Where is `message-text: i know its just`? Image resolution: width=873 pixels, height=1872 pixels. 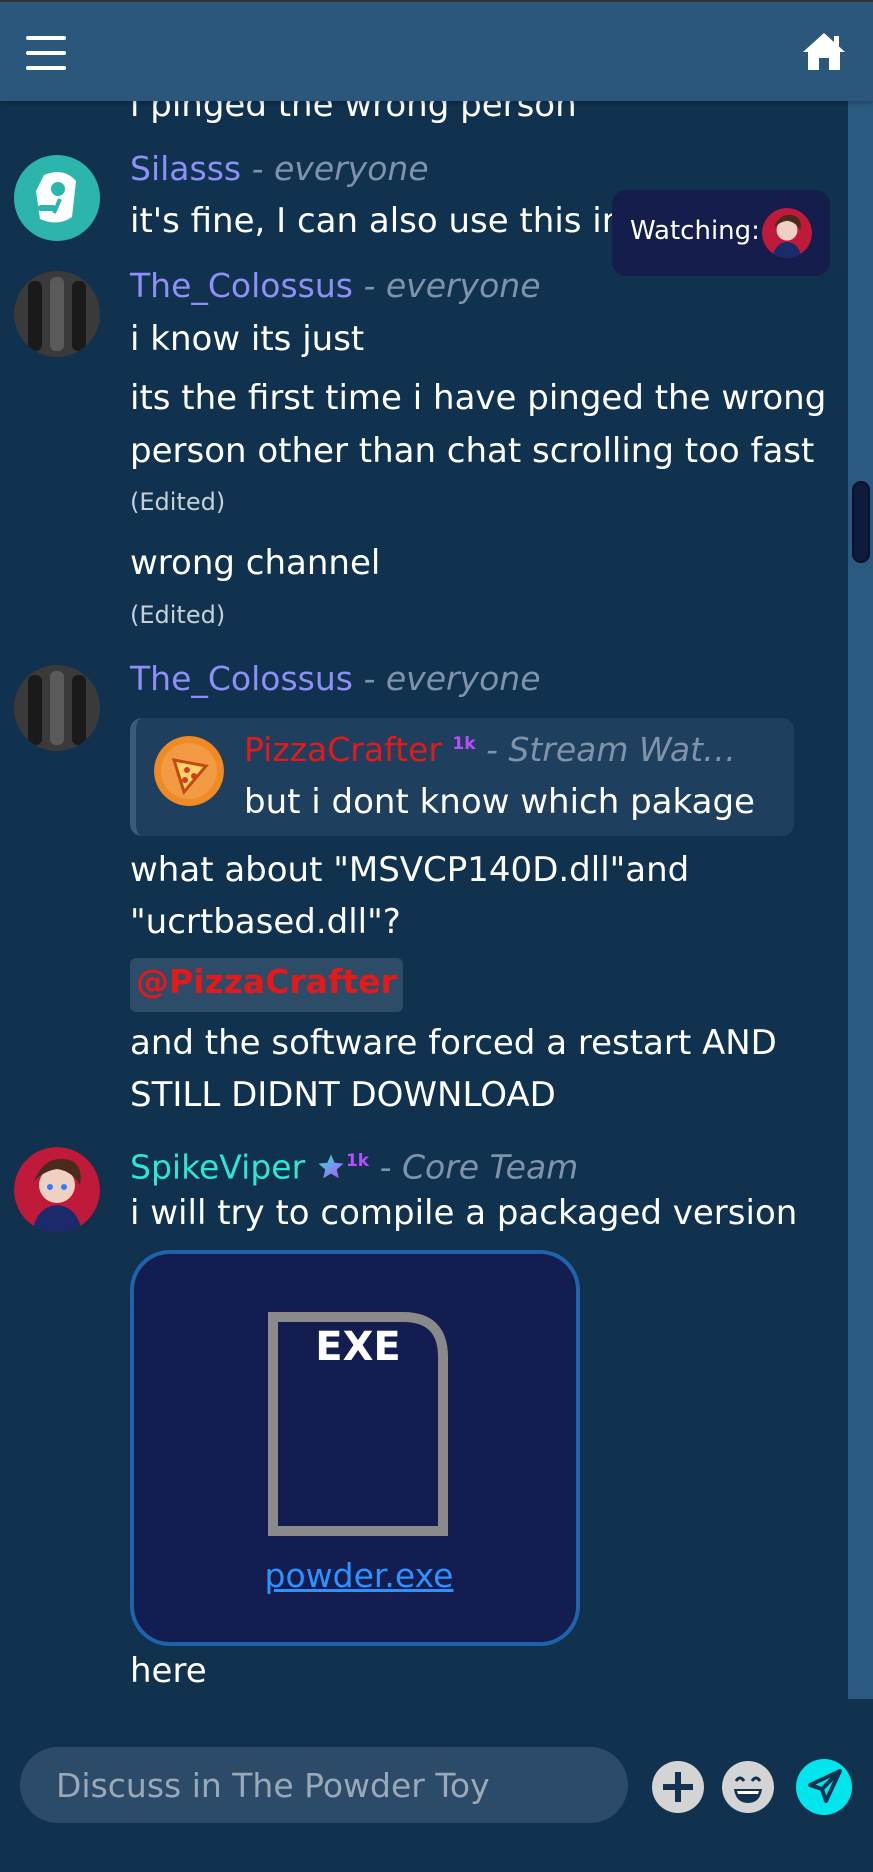
message-text: i know its just is located at coordinates (247, 339).